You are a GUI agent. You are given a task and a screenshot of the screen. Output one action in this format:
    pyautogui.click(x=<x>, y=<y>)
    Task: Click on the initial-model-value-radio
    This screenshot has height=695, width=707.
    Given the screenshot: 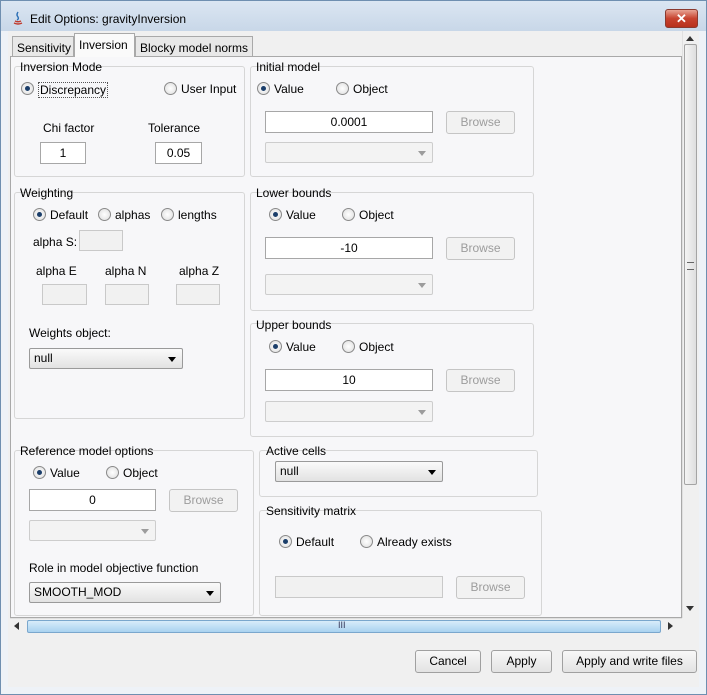 What is the action you would take?
    pyautogui.click(x=263, y=88)
    